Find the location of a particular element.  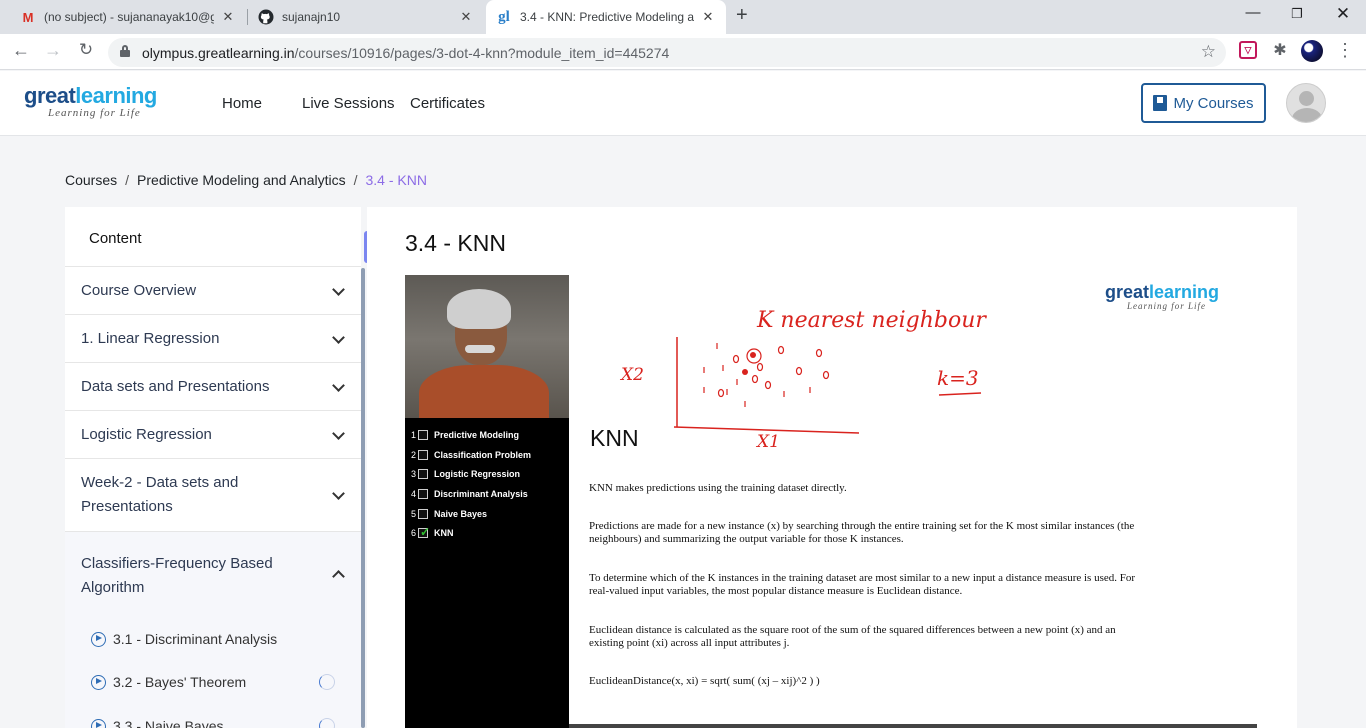

handwritten-annotation: K nearest neighbour X2 X1 k=3 is located at coordinates (803, 379).